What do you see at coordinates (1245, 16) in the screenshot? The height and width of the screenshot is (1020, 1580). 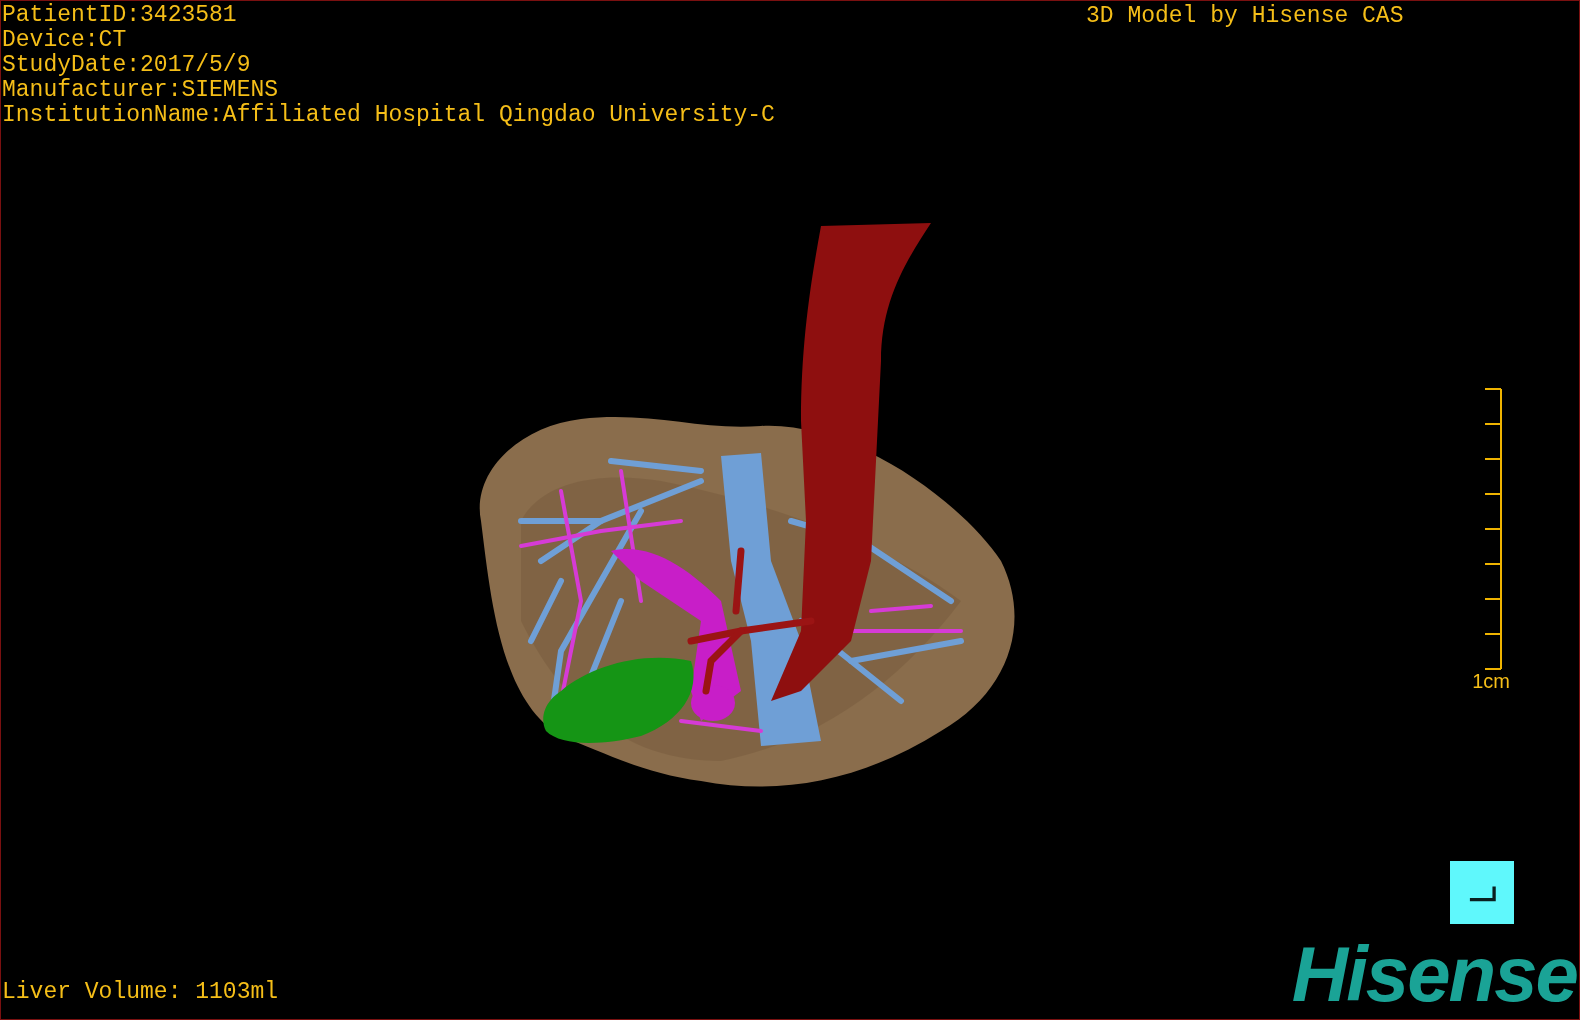 I see `model-title: 3D Model by Hisense CAS` at bounding box center [1245, 16].